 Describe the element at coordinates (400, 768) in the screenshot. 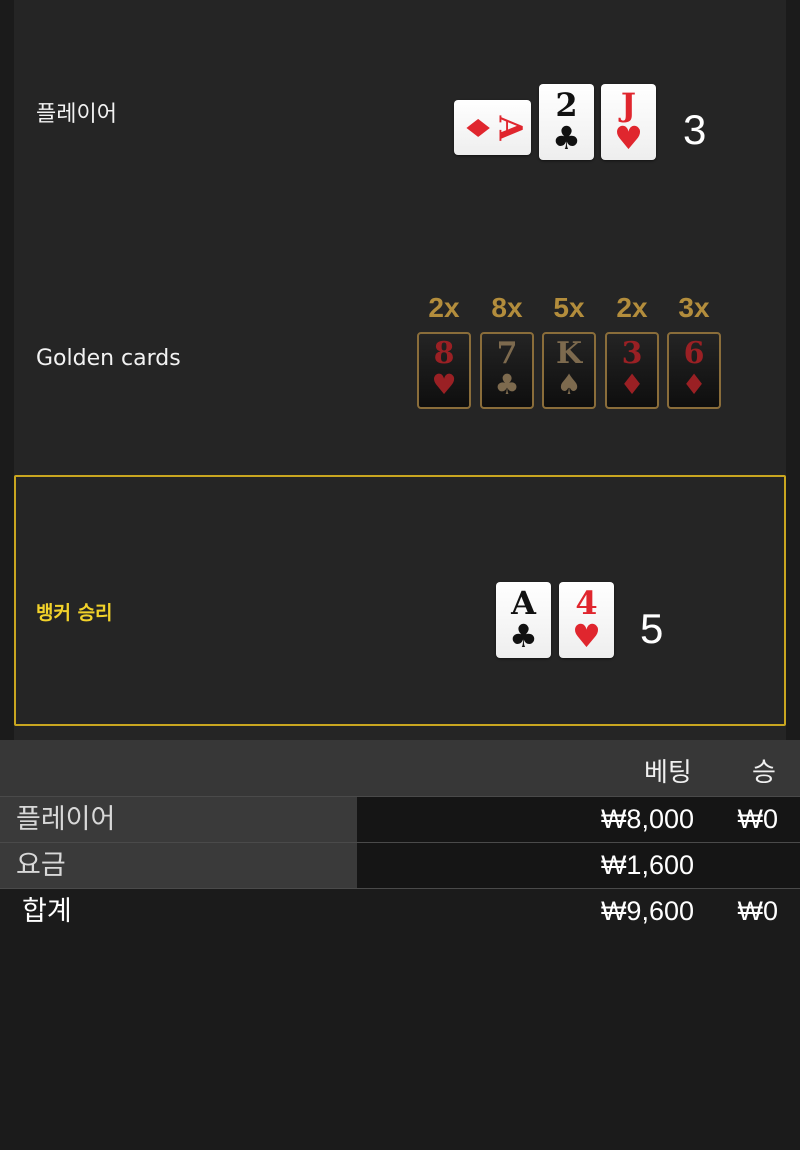

I see `table-header: 베팅 승` at that location.